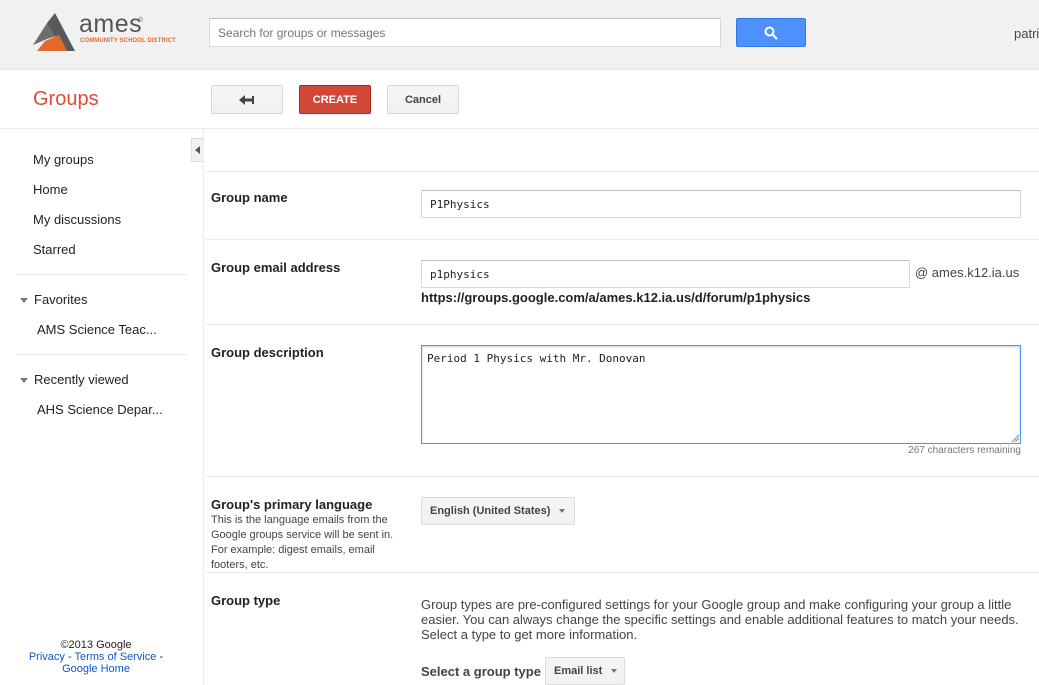 The image size is (1039, 685). I want to click on primary-language-label: Group's primary language, so click(292, 504).